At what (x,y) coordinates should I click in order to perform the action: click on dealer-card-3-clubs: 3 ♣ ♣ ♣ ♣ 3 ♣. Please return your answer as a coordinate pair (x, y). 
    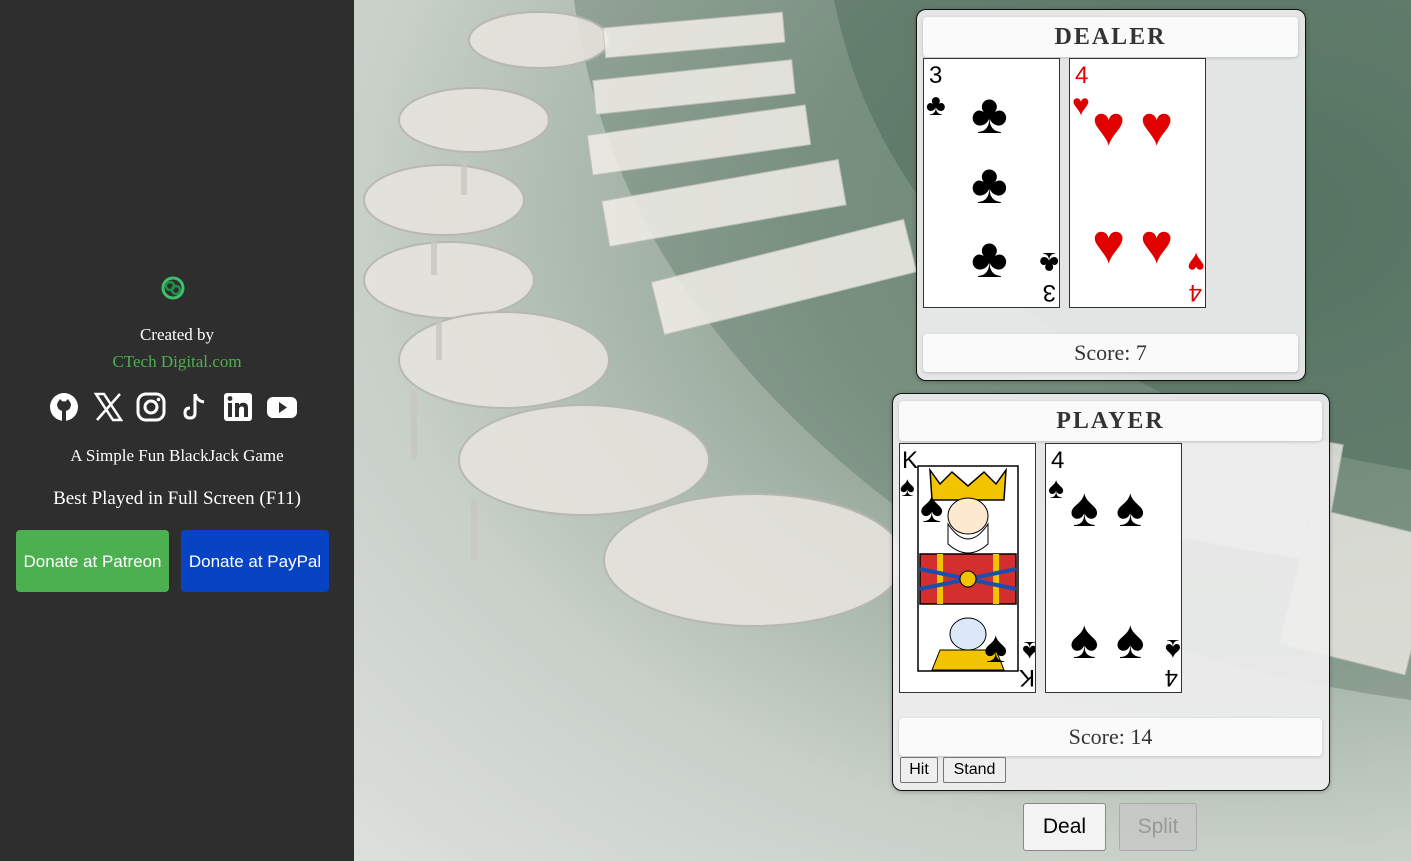
    Looking at the image, I should click on (991, 183).